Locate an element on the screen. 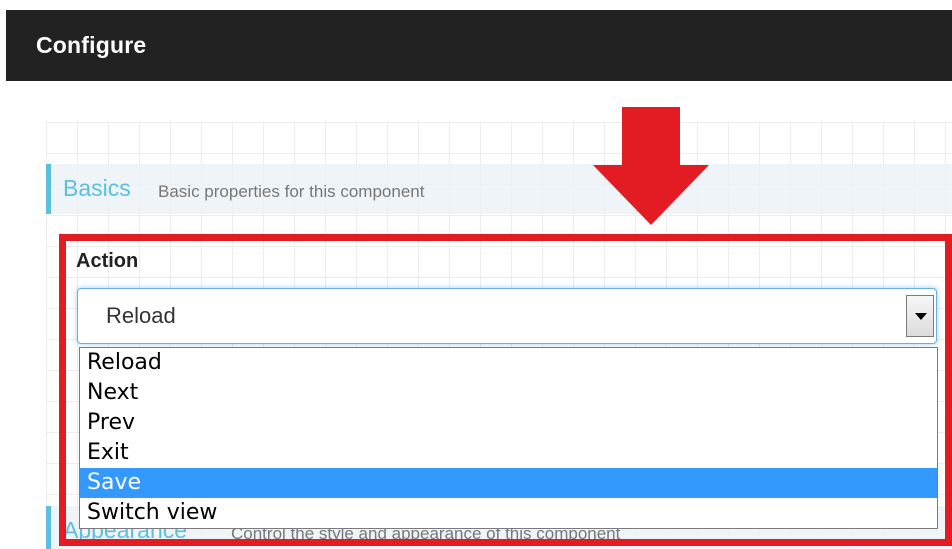 Image resolution: width=952 pixels, height=549 pixels. action-select: Reload is located at coordinates (507, 316).